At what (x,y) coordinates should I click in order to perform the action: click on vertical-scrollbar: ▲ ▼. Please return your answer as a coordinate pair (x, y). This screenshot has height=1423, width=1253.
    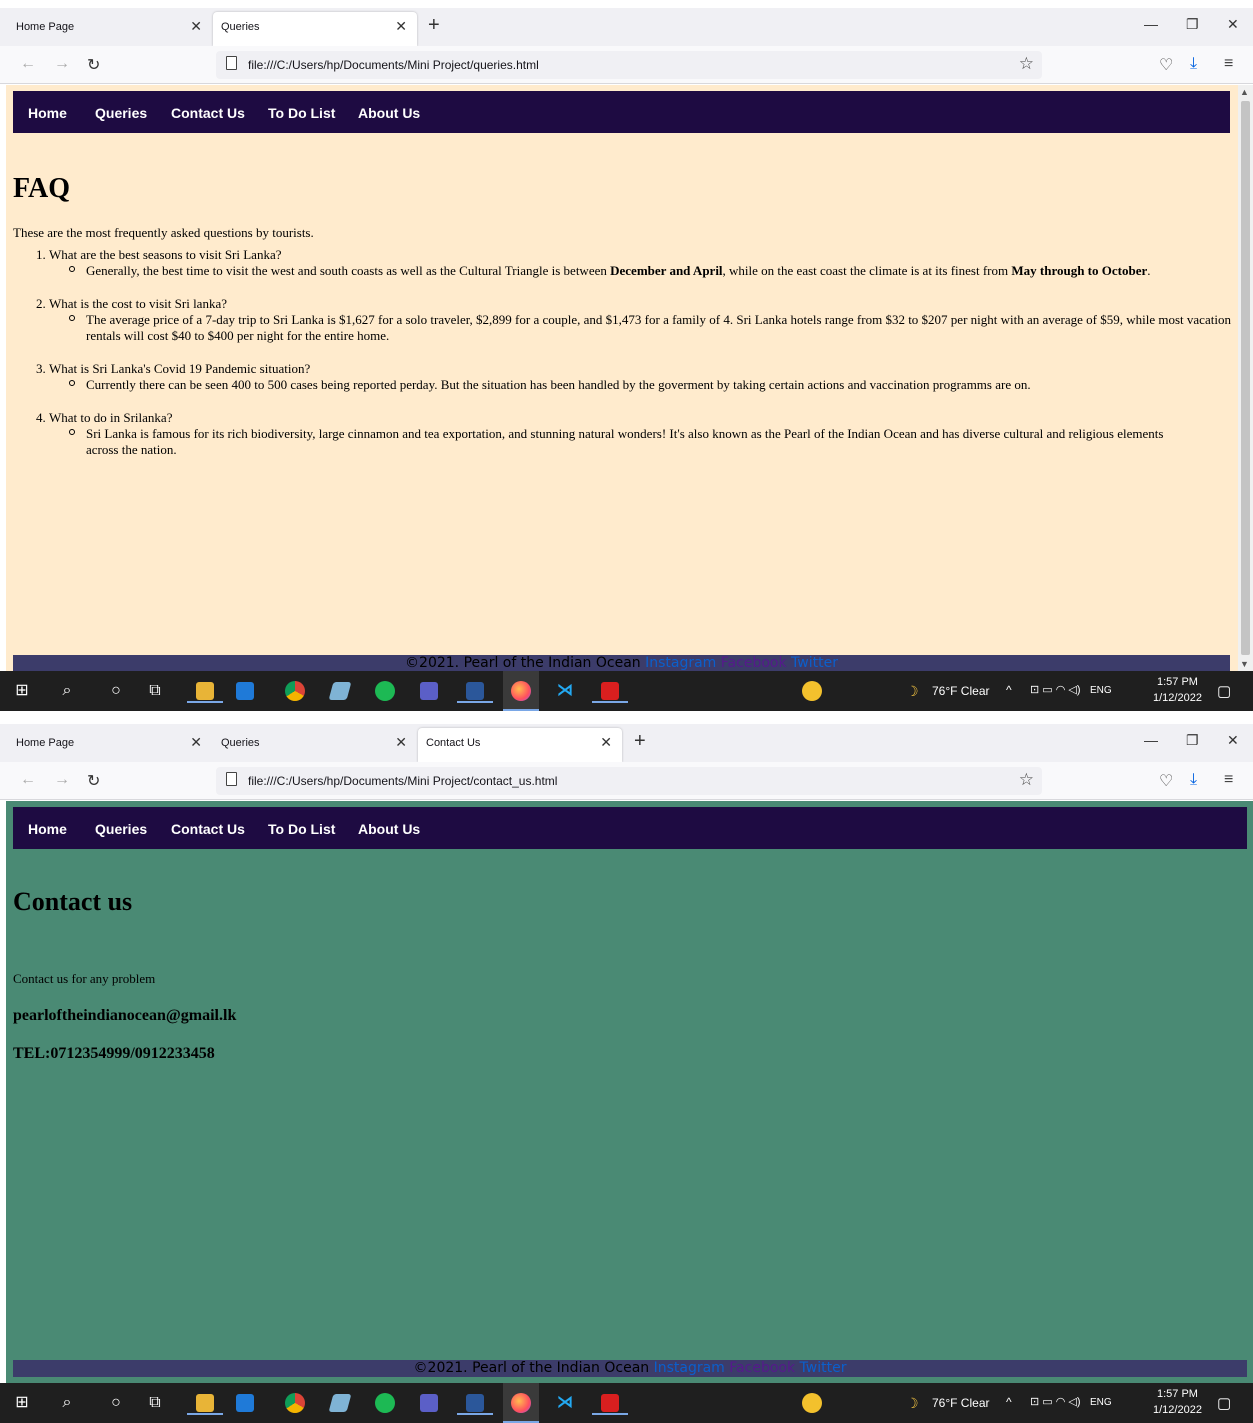
    Looking at the image, I should click on (1245, 378).